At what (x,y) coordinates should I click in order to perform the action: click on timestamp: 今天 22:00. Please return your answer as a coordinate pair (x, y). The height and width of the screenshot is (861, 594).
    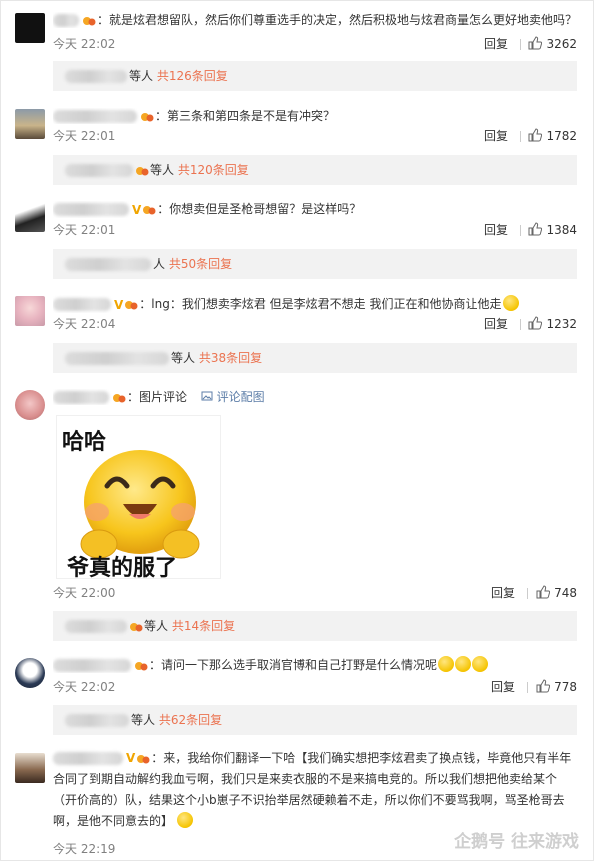
    Looking at the image, I should click on (84, 593).